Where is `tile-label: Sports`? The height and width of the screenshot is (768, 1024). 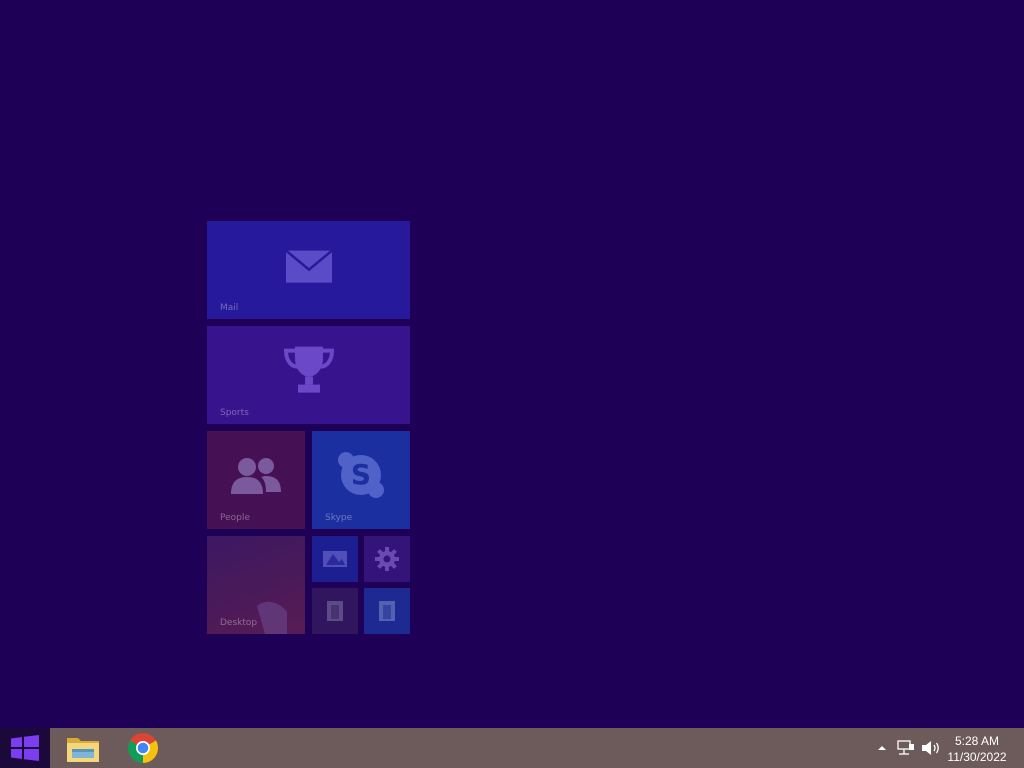
tile-label: Sports is located at coordinates (234, 413).